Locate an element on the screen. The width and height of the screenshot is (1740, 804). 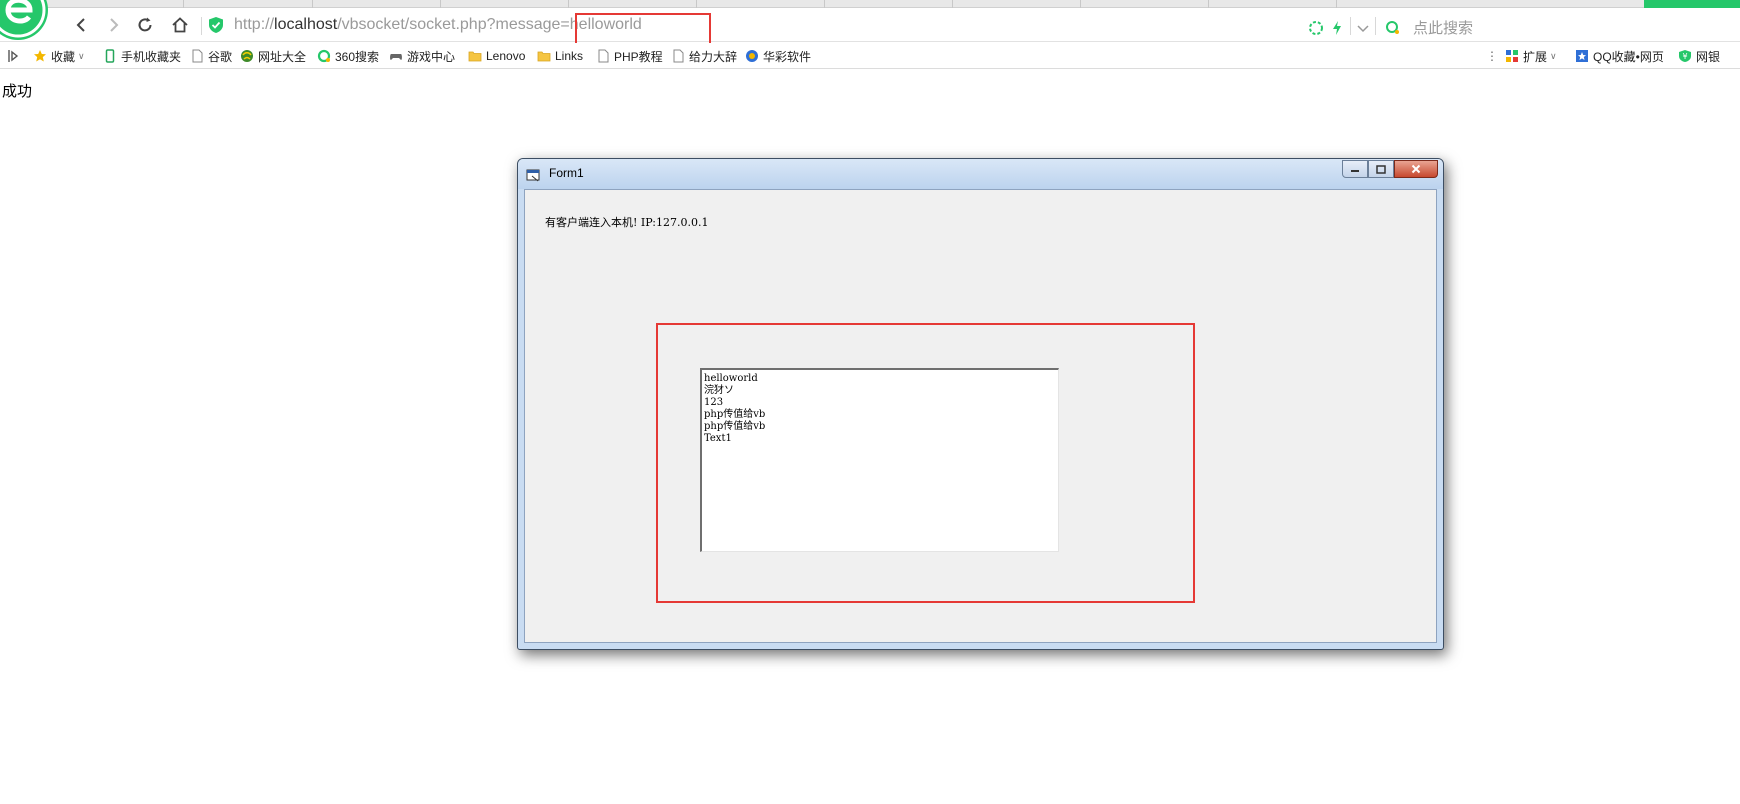
forward-button is located at coordinates (114, 25).